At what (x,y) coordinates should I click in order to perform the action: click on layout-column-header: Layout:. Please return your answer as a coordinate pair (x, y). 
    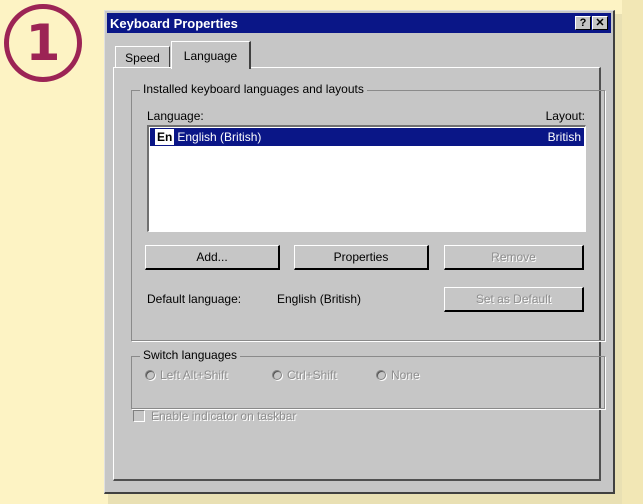
    Looking at the image, I should click on (565, 116).